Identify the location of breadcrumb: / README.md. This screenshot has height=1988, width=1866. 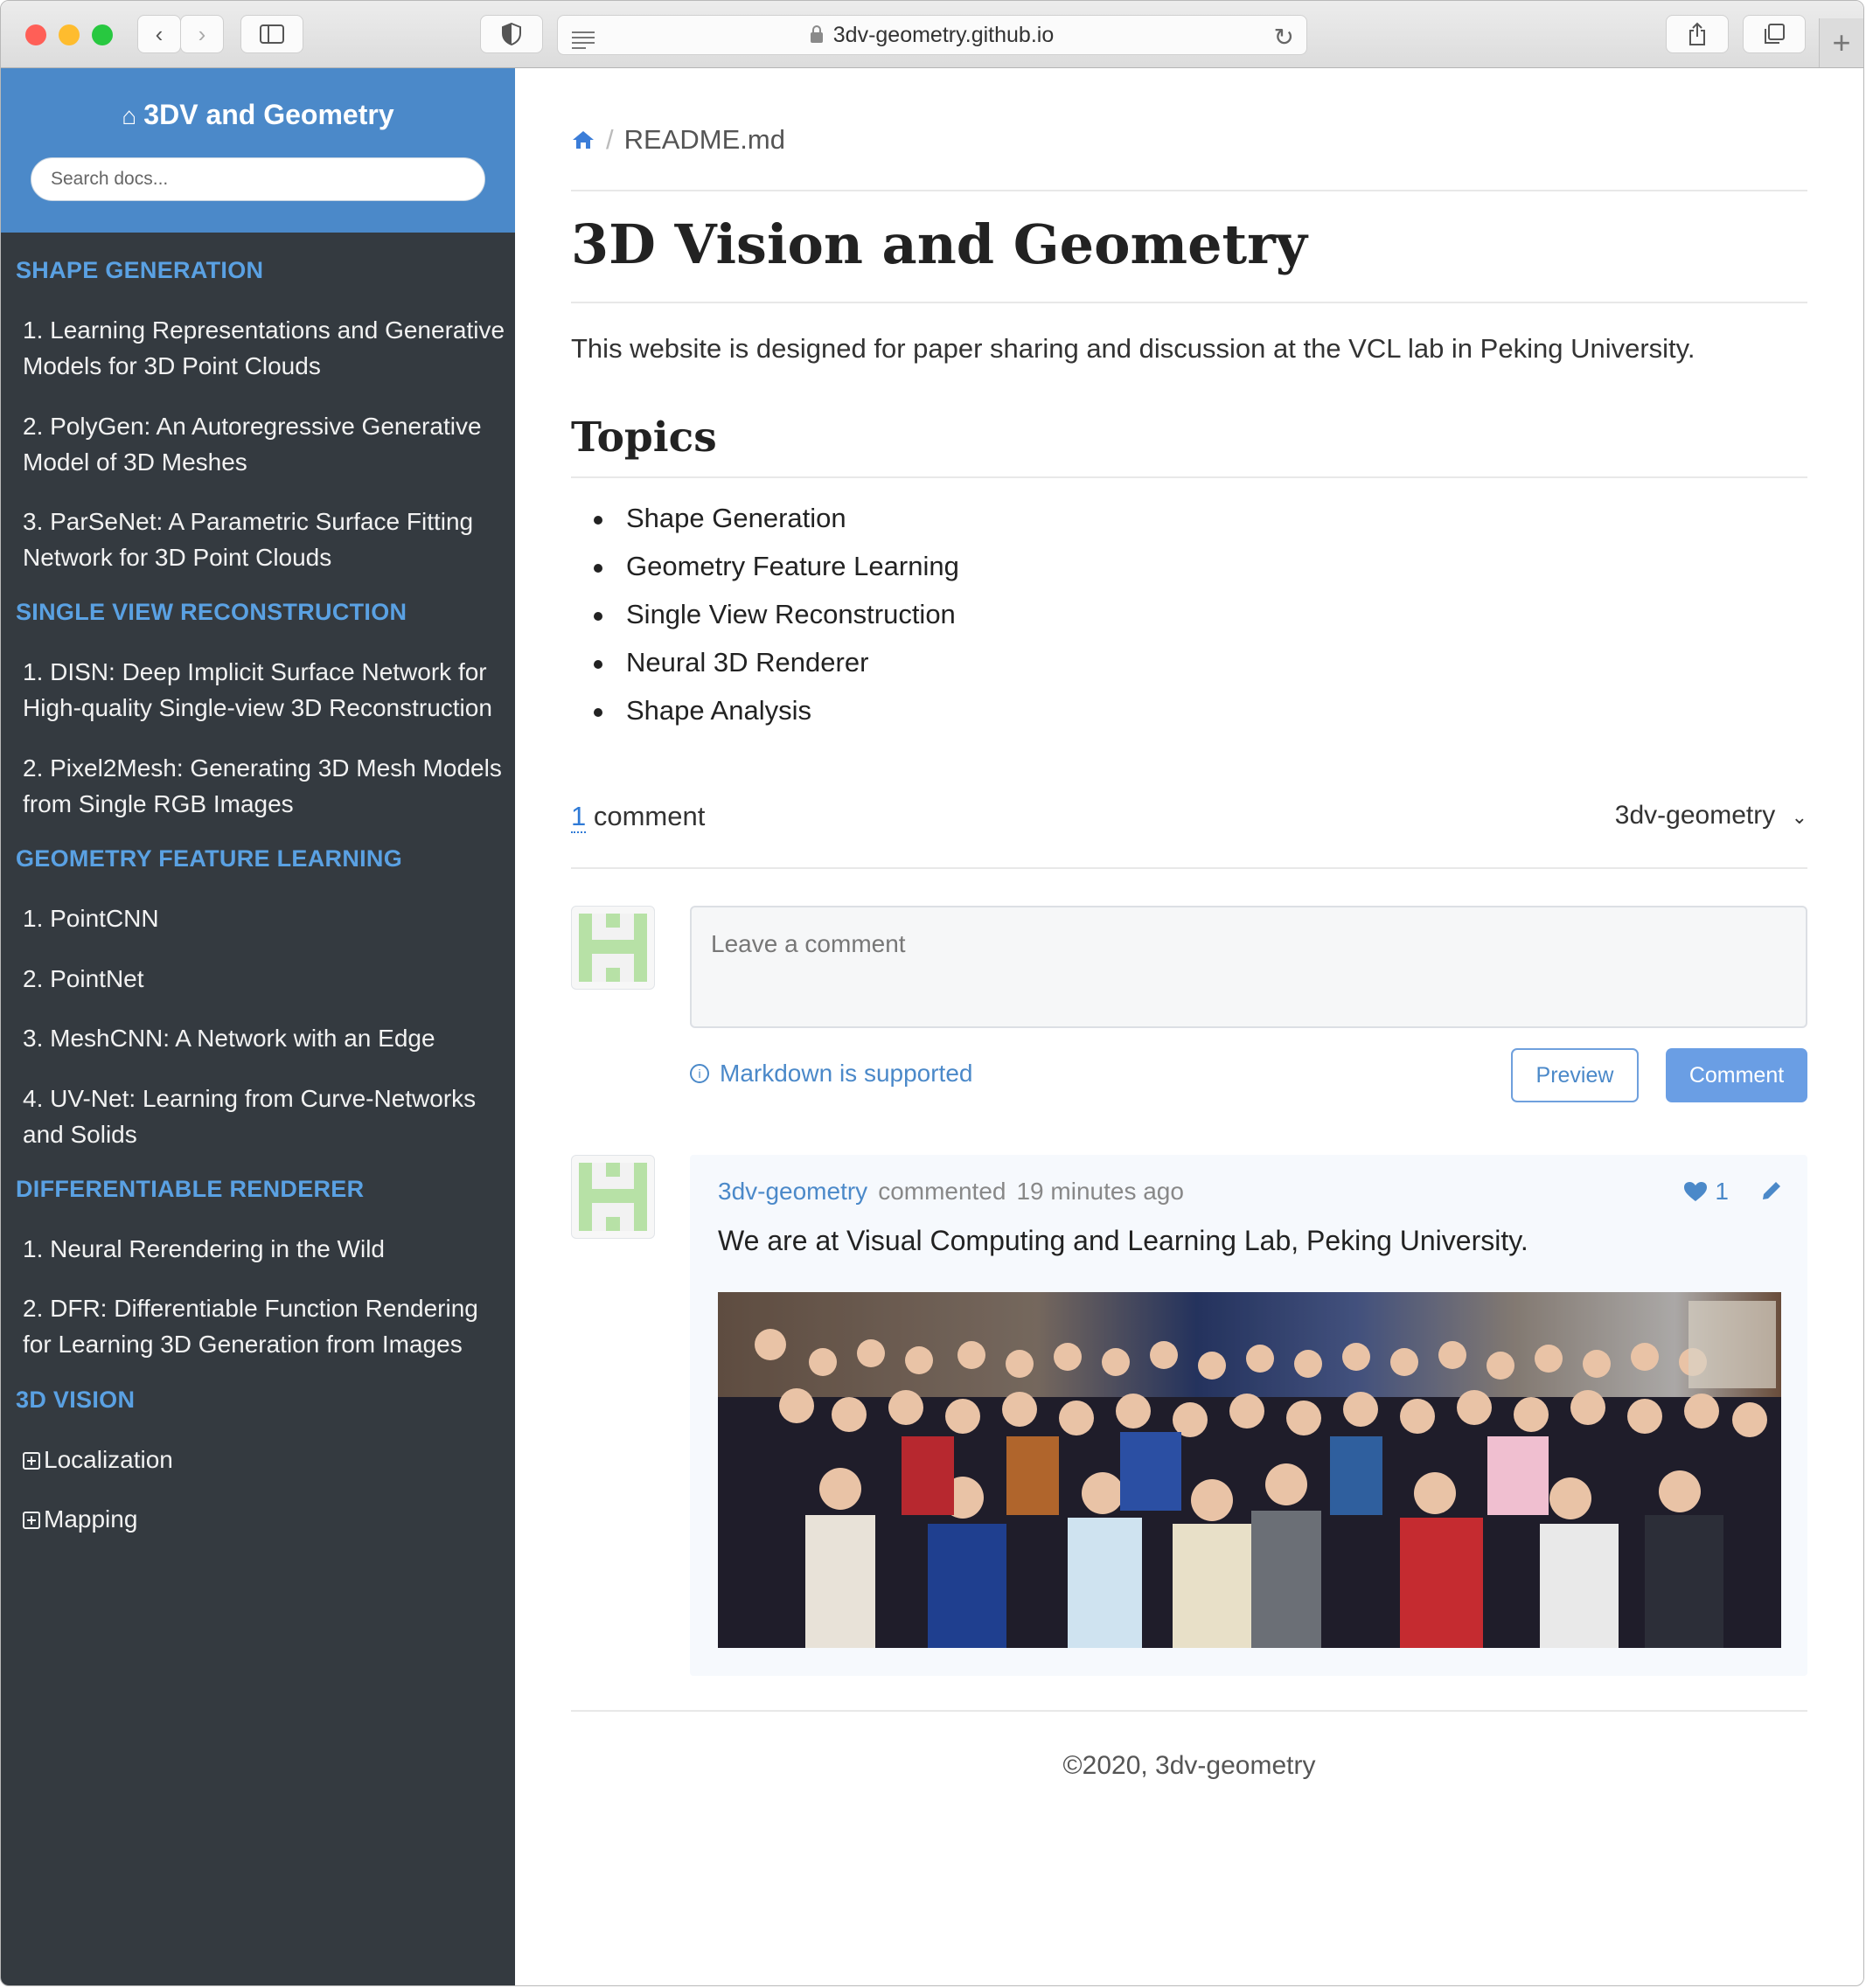
(678, 140).